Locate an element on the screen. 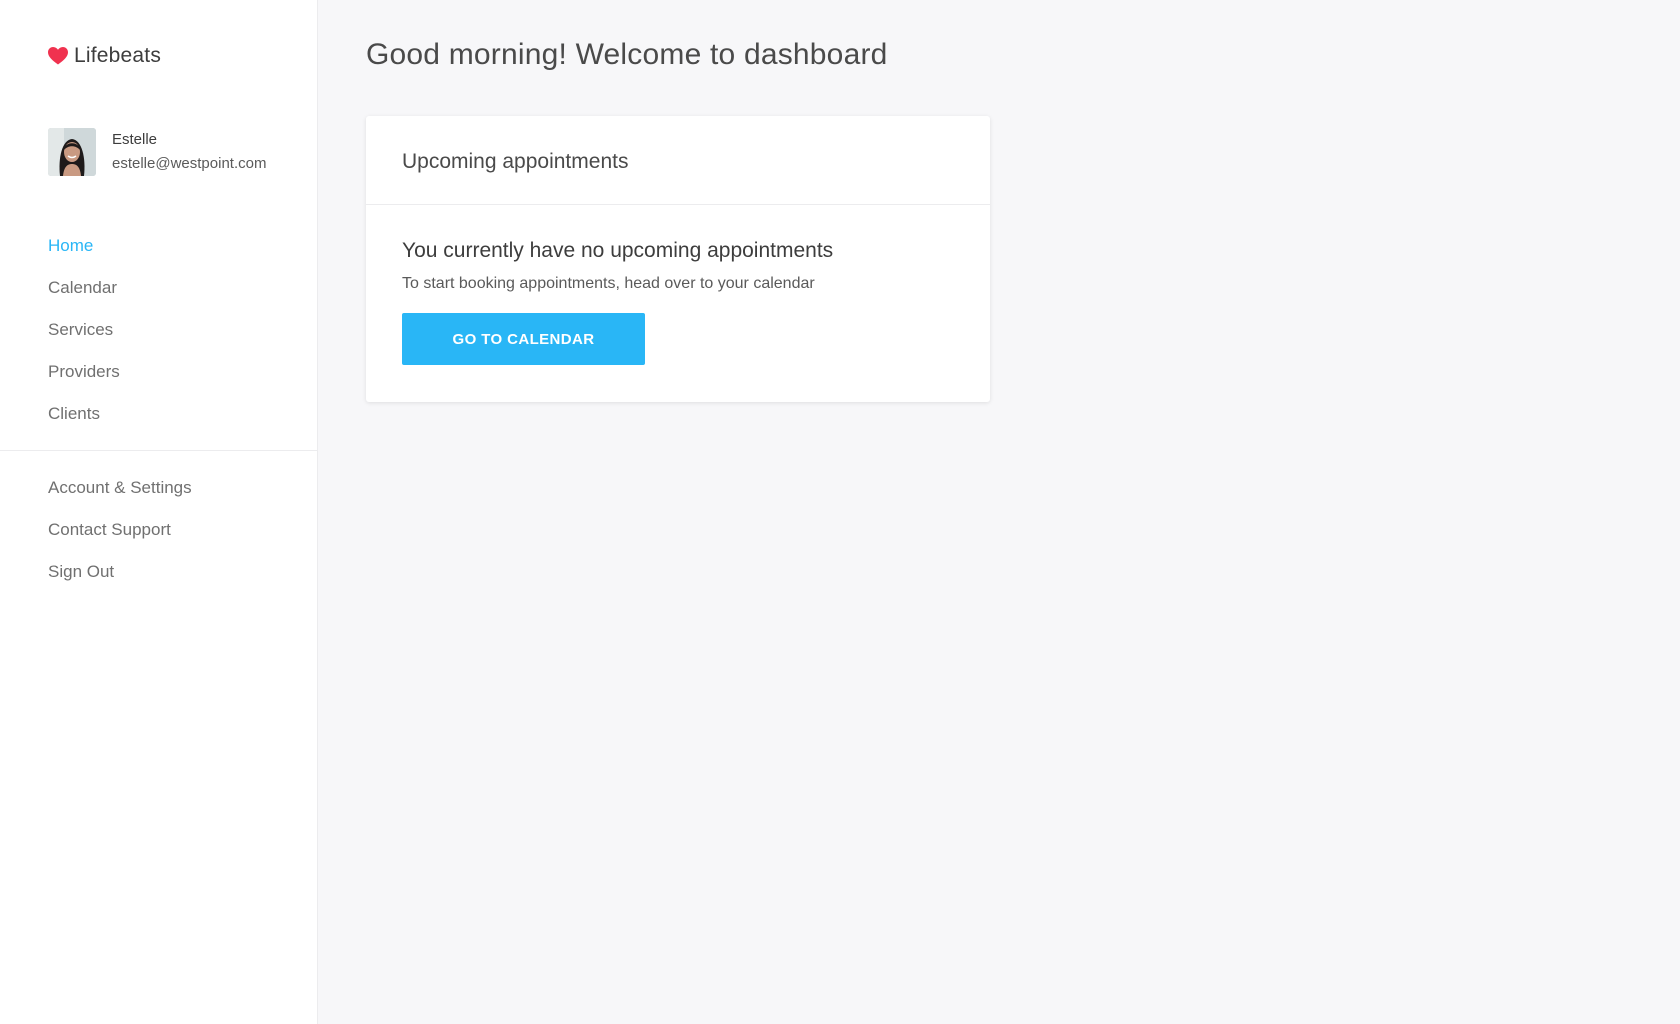 The height and width of the screenshot is (1024, 1680). nav-item-providers: Providers is located at coordinates (84, 377).